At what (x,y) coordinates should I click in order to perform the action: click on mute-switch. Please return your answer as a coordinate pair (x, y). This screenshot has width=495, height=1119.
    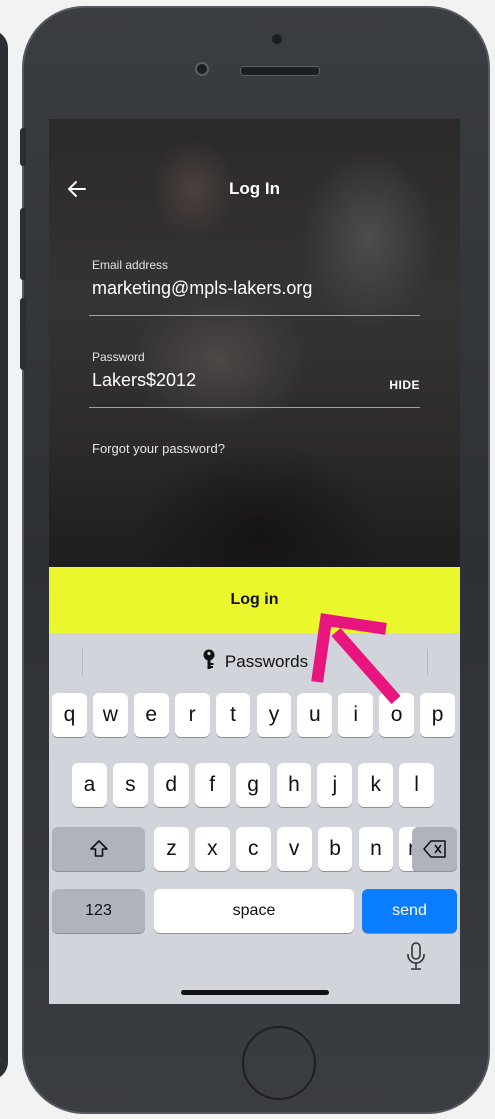
    Looking at the image, I should click on (23, 147).